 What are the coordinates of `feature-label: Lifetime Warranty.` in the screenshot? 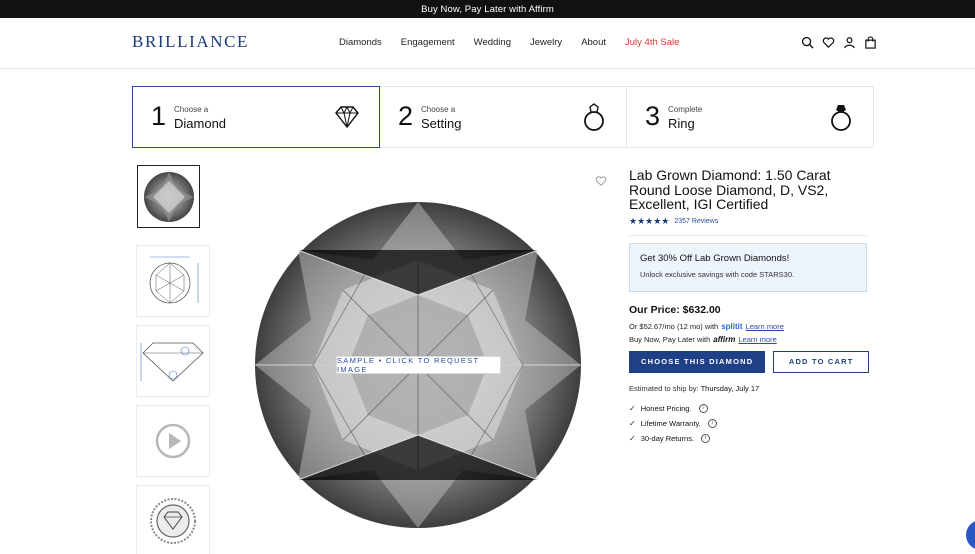 It's located at (670, 423).